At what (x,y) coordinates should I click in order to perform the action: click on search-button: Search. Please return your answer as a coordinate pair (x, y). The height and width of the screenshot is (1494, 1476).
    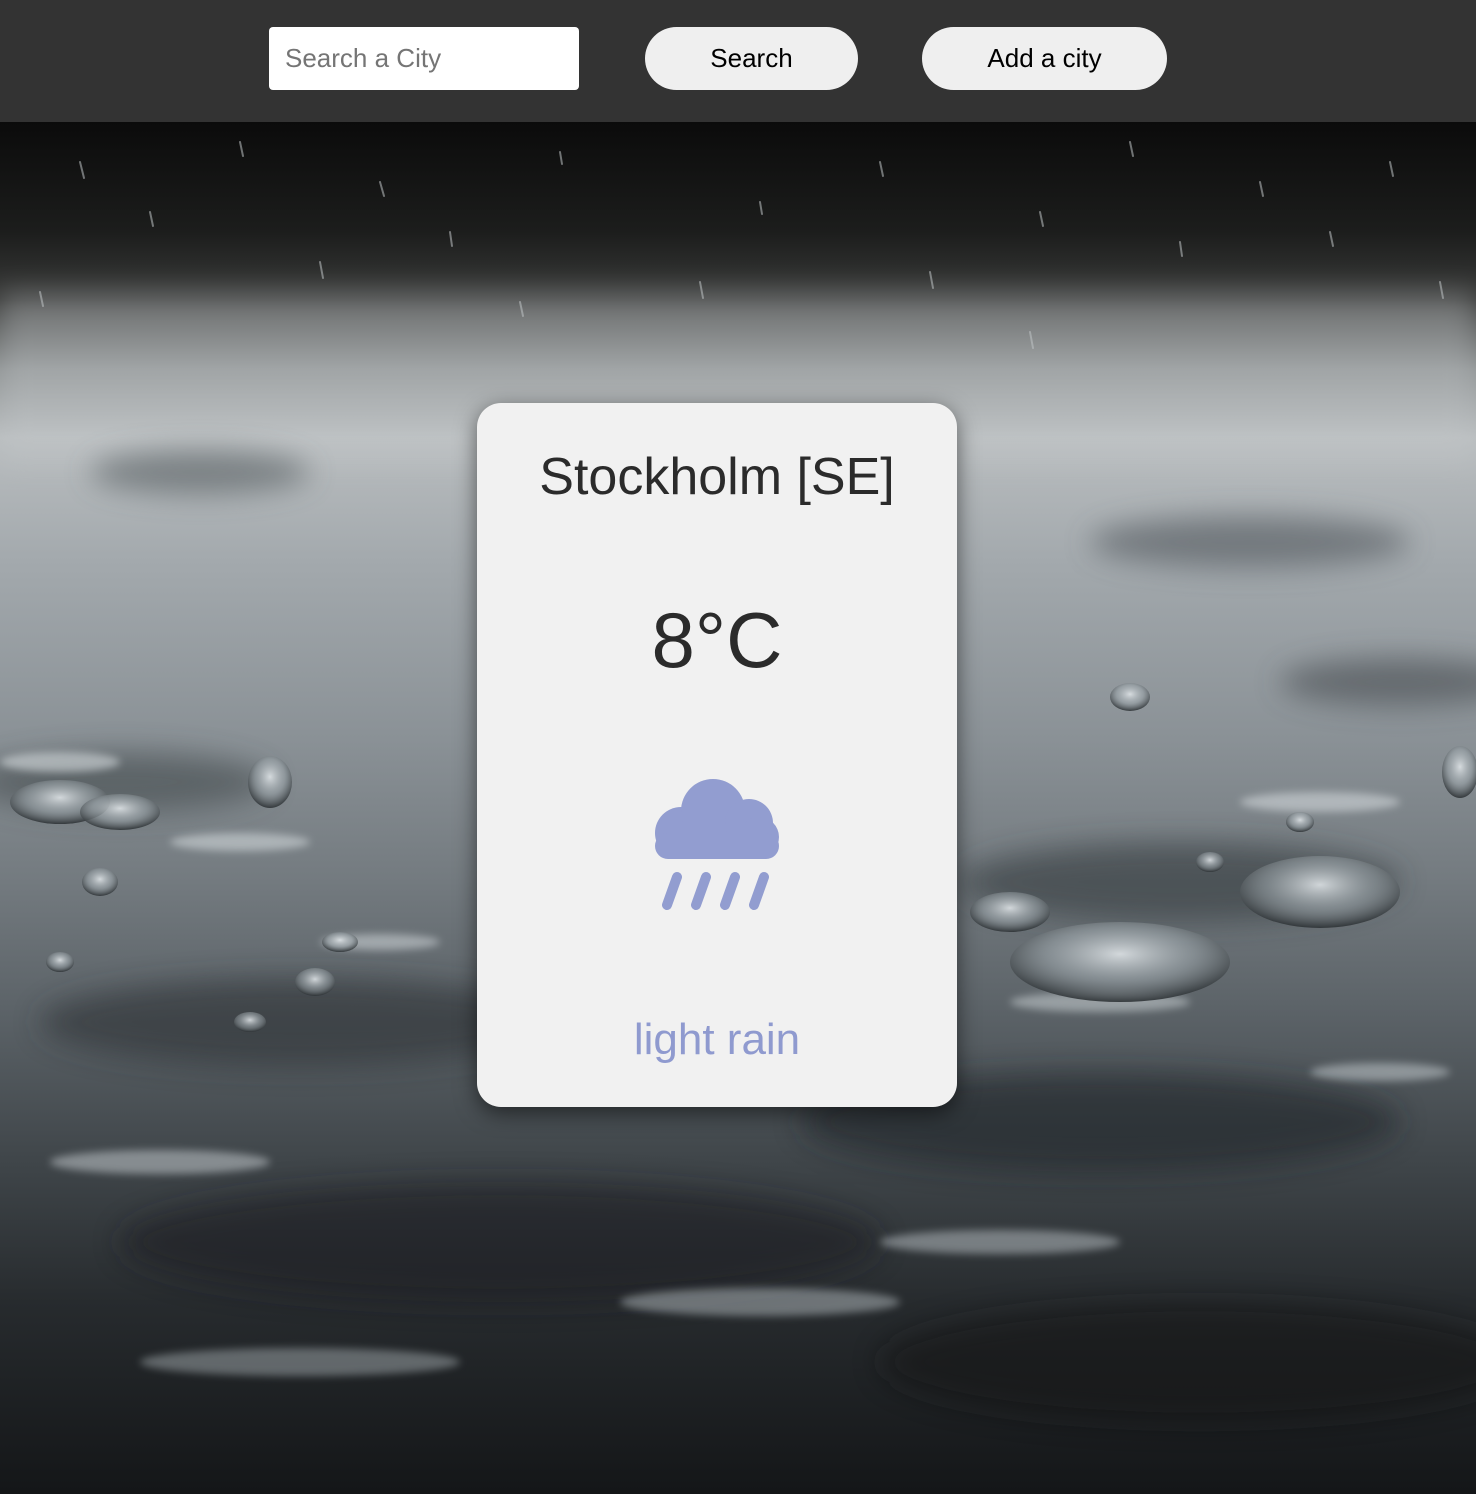
    Looking at the image, I should click on (751, 58).